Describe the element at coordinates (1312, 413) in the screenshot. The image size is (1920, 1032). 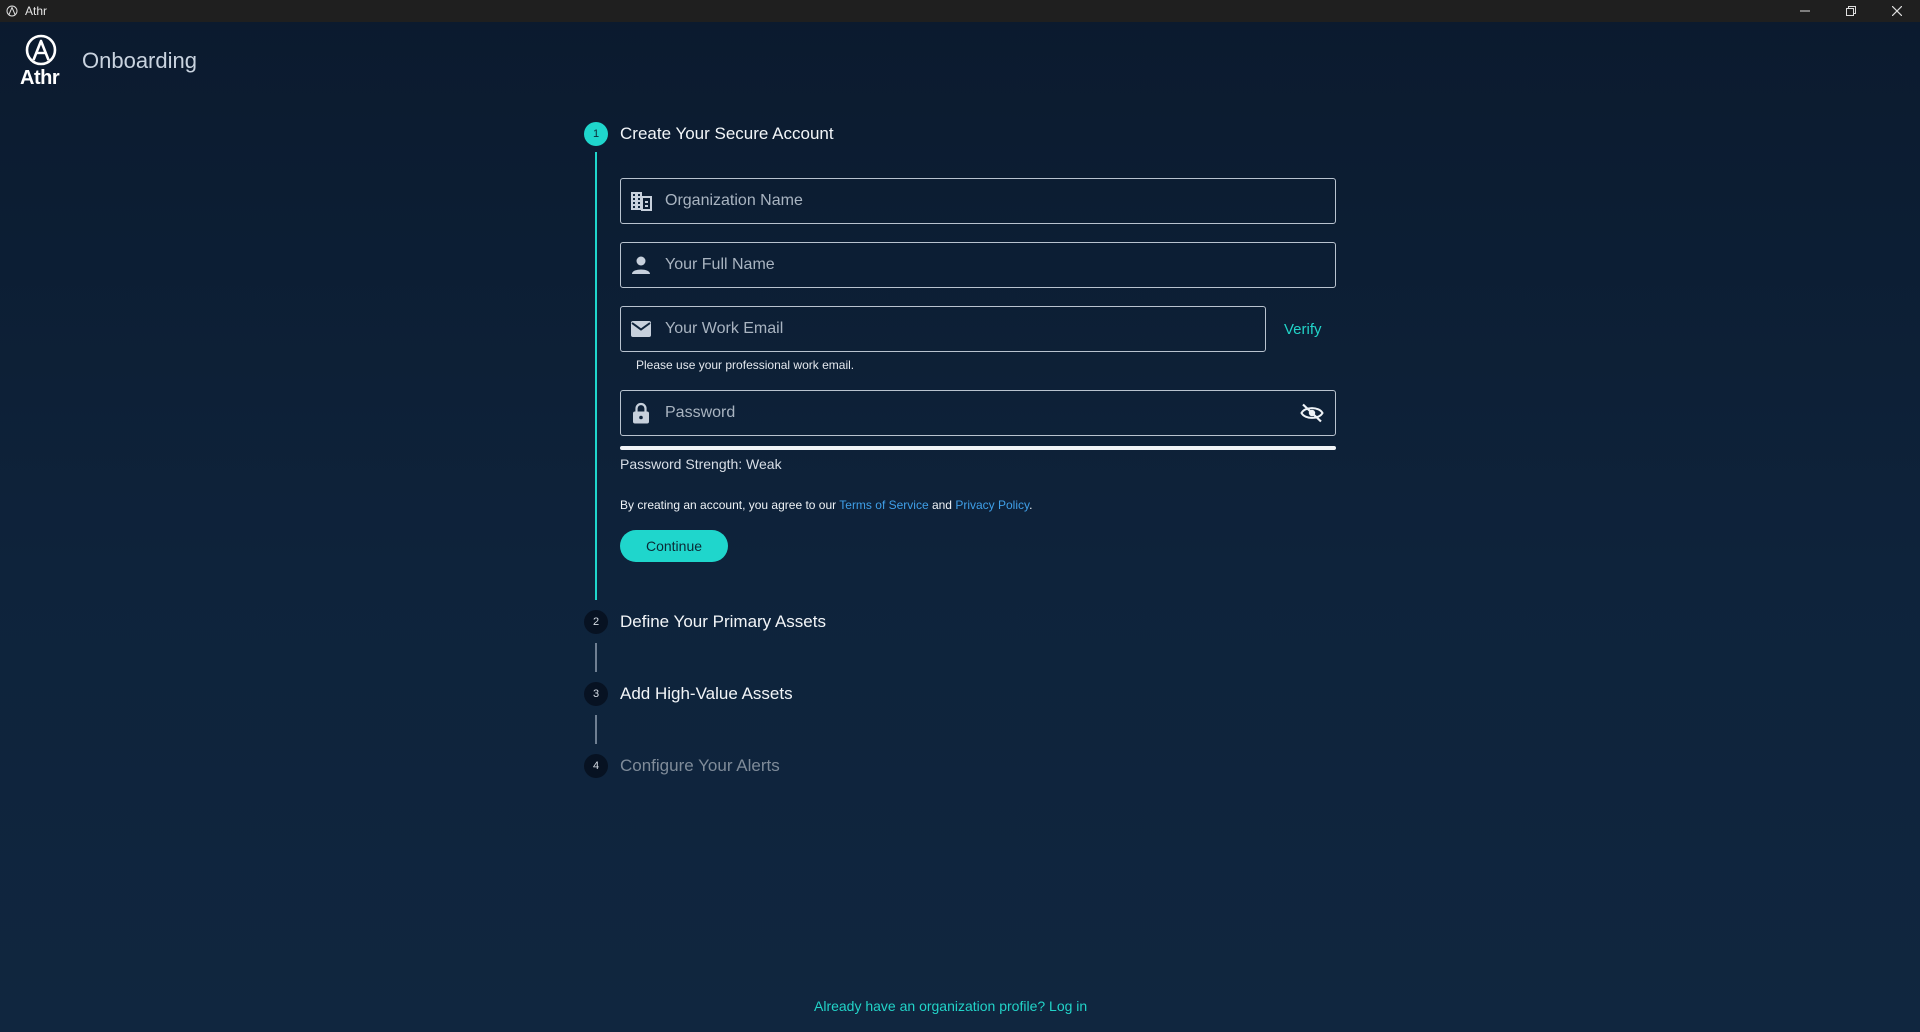
I see `eye-off-icon` at that location.